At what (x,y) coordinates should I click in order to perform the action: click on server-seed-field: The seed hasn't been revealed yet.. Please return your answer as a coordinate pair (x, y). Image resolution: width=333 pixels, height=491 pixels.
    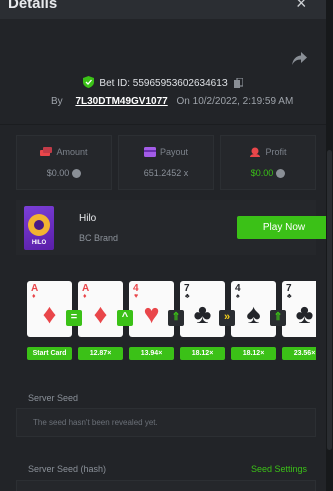
    Looking at the image, I should click on (166, 422).